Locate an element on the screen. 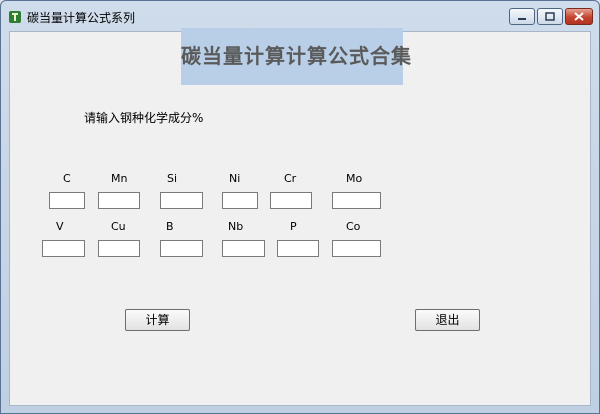  label-cr: Cr is located at coordinates (290, 178).